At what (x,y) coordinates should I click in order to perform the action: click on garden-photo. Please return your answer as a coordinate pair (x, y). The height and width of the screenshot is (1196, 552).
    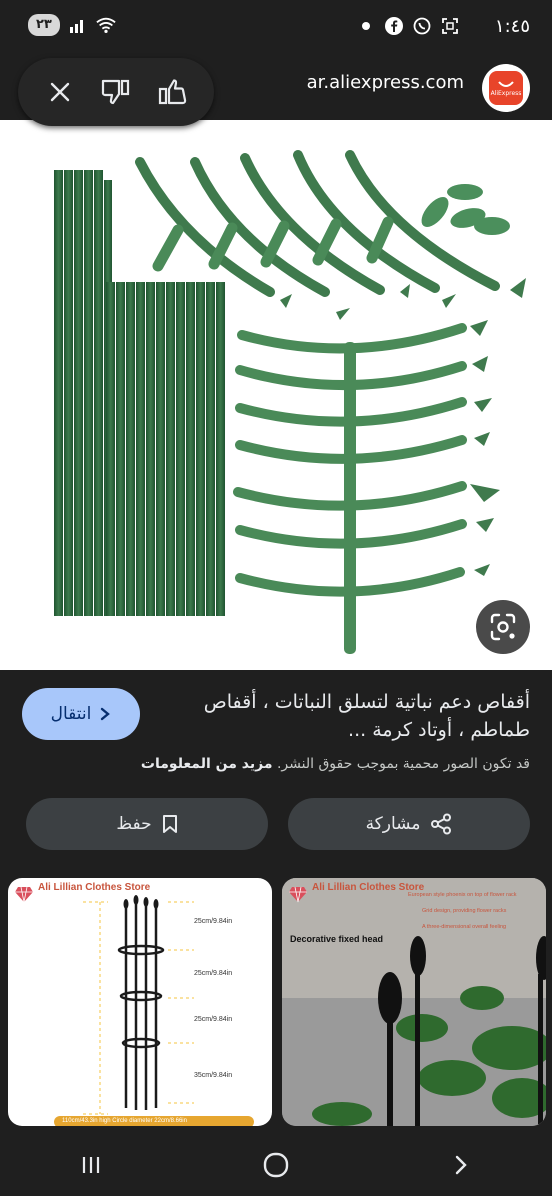
    Looking at the image, I should click on (414, 1002).